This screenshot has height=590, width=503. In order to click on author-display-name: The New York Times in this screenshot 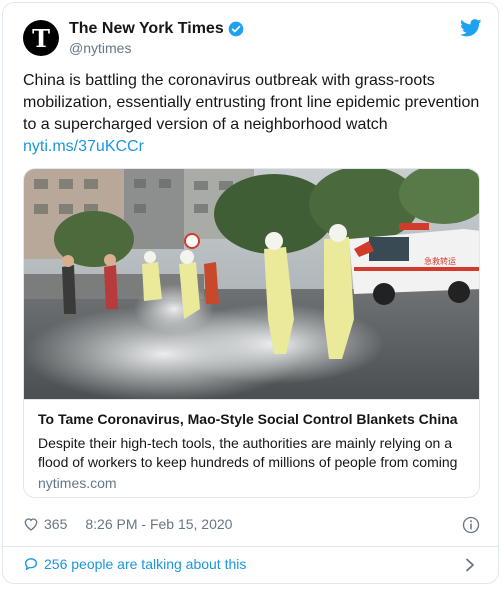, I will do `click(146, 29)`.